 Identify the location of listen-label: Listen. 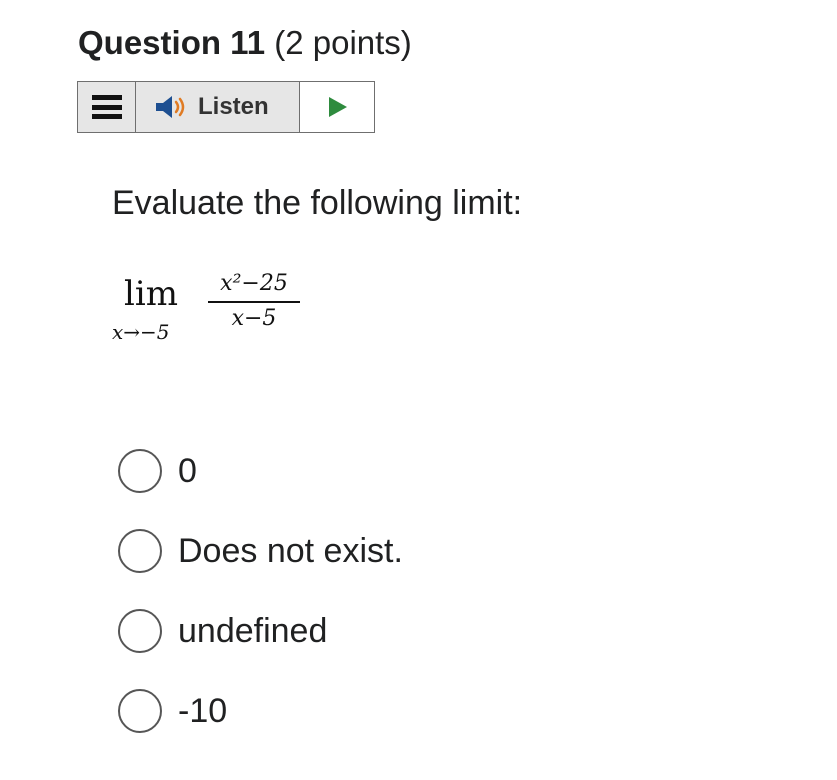
(233, 106).